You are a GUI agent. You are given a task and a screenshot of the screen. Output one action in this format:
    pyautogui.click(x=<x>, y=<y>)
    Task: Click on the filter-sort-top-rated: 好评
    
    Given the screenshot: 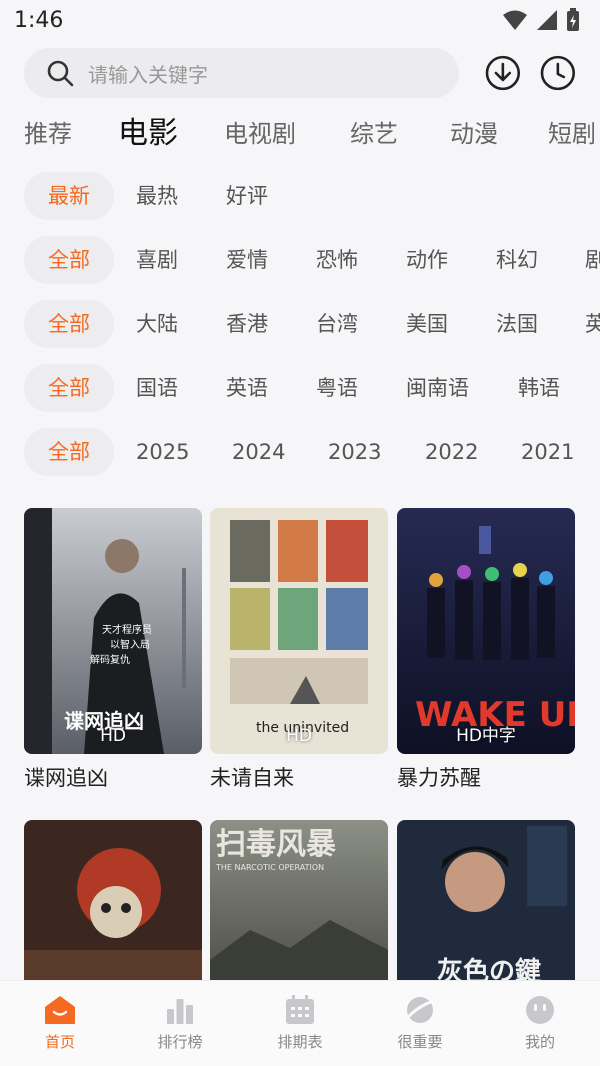 What is the action you would take?
    pyautogui.click(x=247, y=196)
    